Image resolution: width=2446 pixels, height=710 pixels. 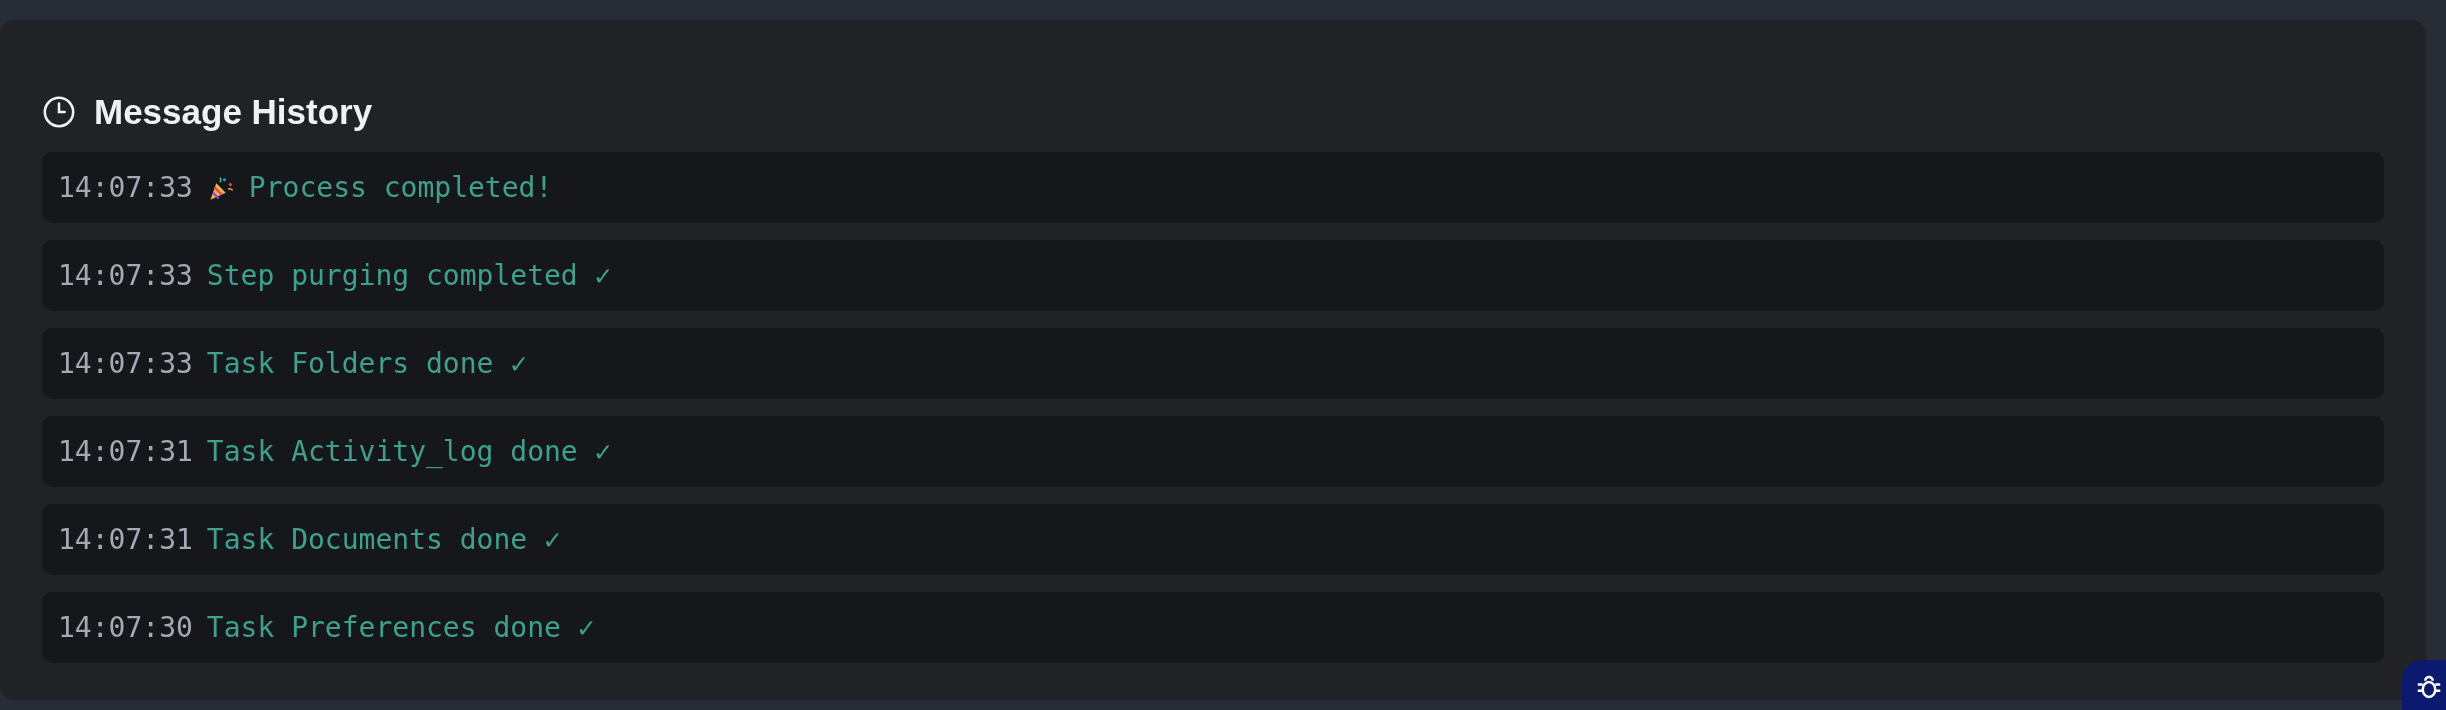 I want to click on message-text: Task Documents done ✓, so click(x=383, y=539).